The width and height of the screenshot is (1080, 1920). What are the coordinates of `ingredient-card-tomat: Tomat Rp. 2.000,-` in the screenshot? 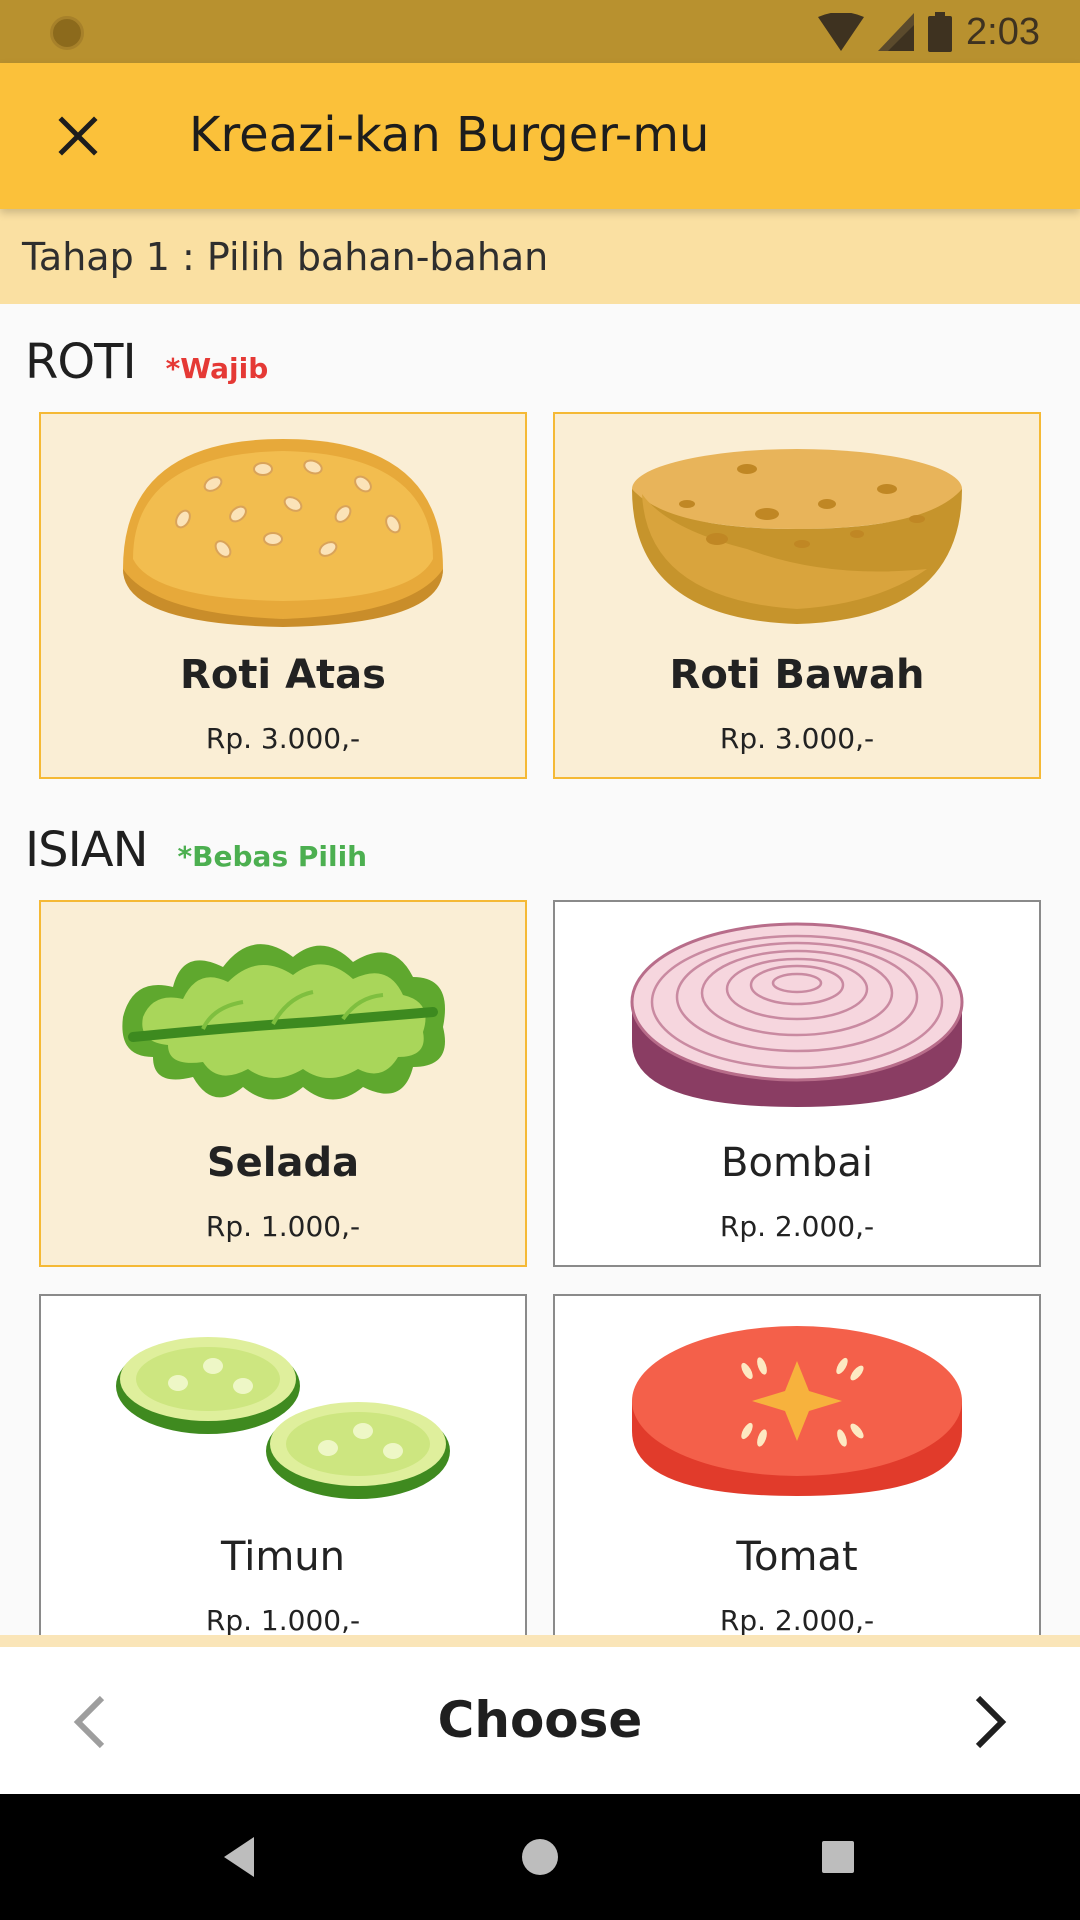 It's located at (797, 1464).